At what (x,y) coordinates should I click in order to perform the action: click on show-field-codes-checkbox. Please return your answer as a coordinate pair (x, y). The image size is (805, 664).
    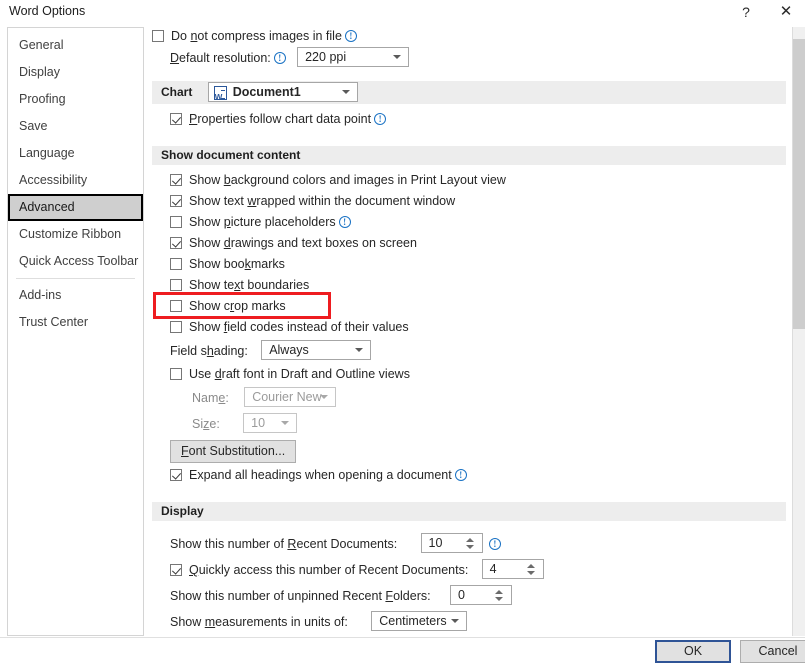
    Looking at the image, I should click on (176, 327).